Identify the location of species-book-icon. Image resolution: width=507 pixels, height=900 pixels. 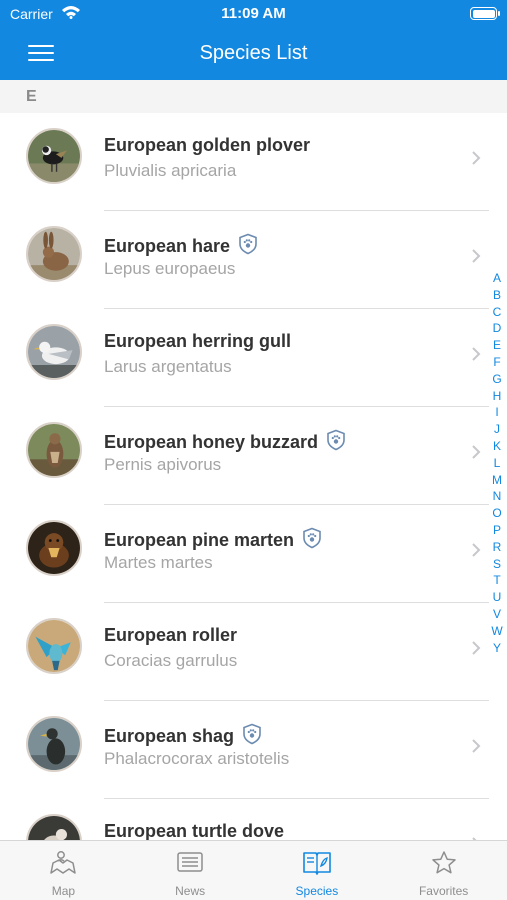
(317, 863).